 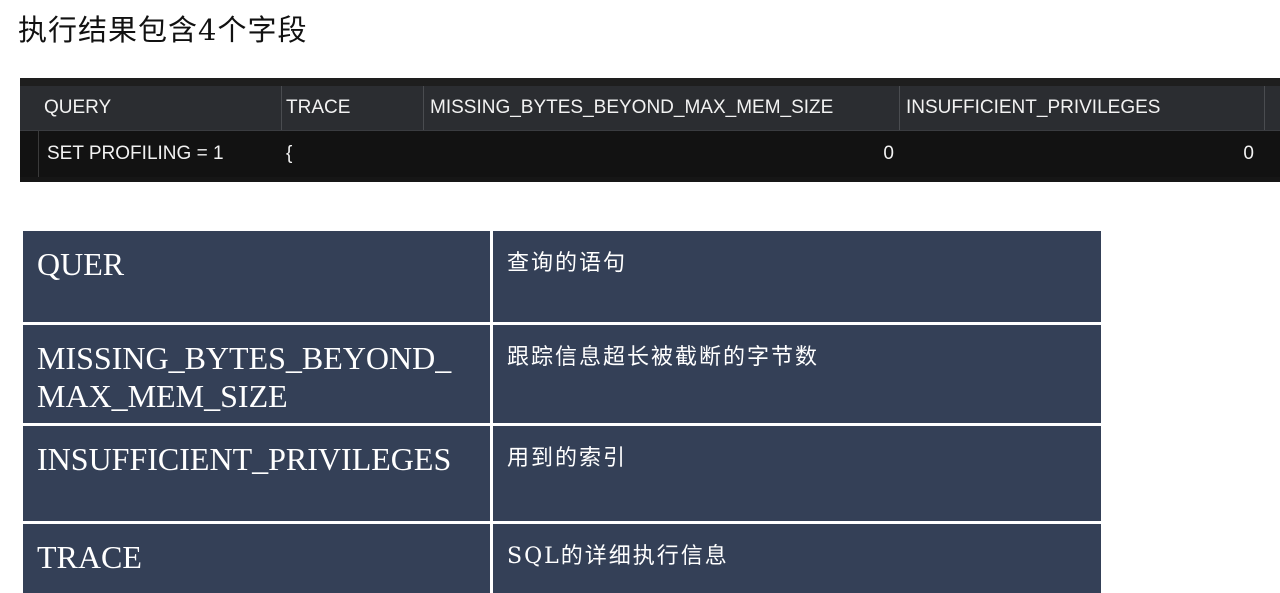 What do you see at coordinates (797, 276) in the screenshot?
I see `field-description: 查询的语句` at bounding box center [797, 276].